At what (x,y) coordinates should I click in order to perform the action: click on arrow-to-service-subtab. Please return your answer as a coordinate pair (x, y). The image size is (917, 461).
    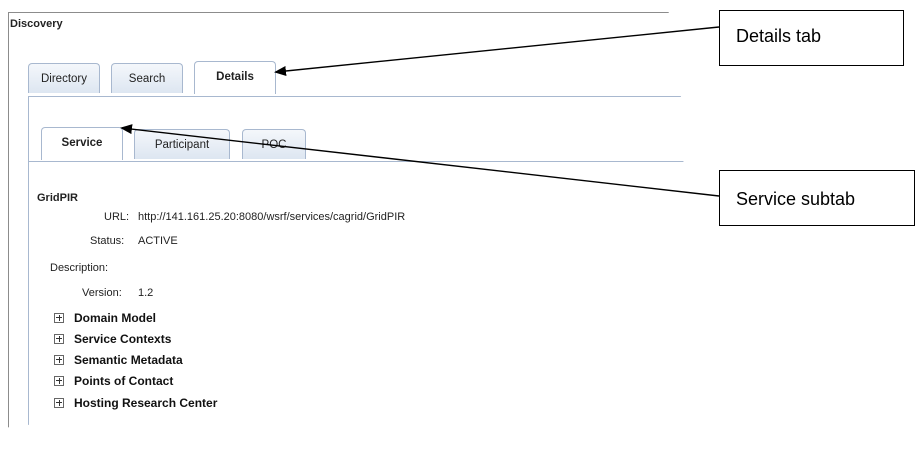
    Looking at the image, I should click on (420, 160).